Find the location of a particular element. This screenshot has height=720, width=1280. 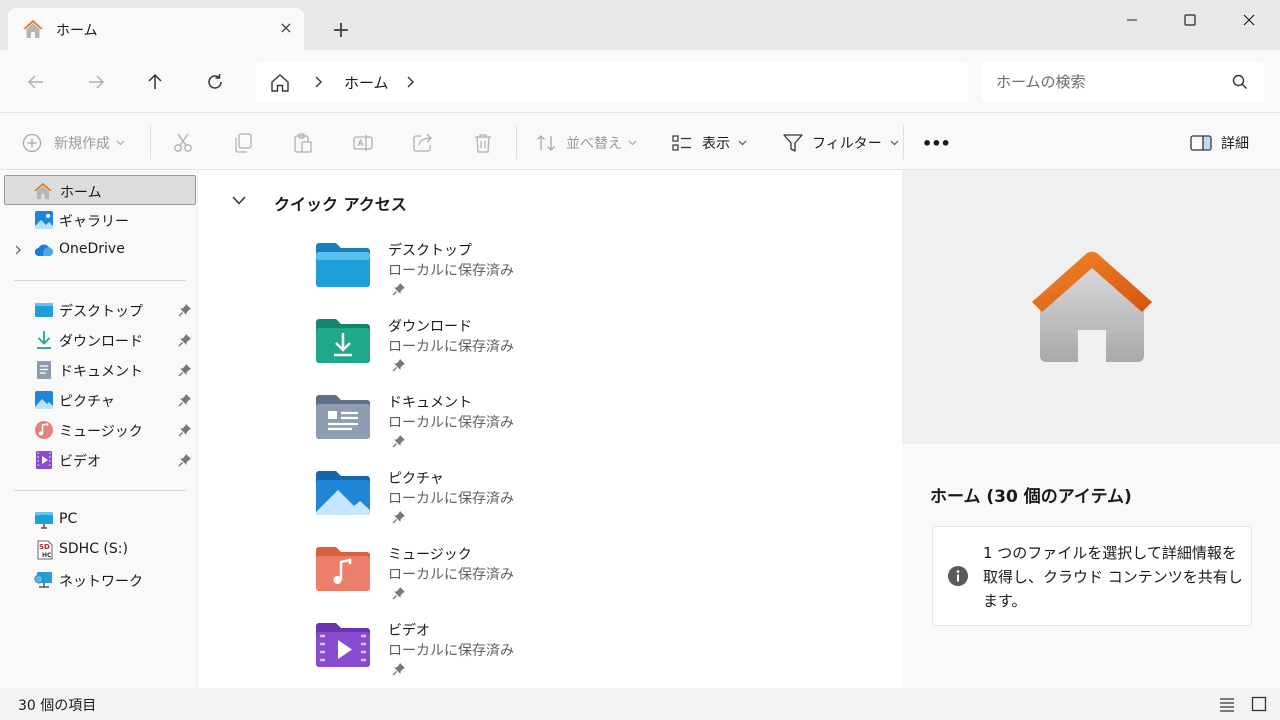

search-input is located at coordinates (1111, 82).